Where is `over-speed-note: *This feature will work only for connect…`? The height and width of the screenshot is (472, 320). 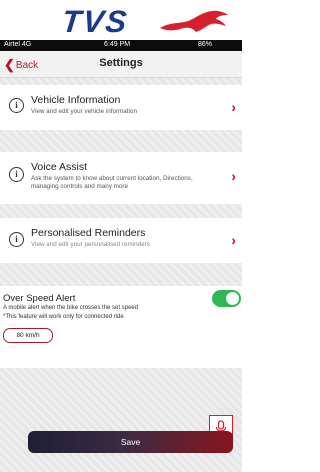 over-speed-note: *This feature will work only for connect… is located at coordinates (63, 317).